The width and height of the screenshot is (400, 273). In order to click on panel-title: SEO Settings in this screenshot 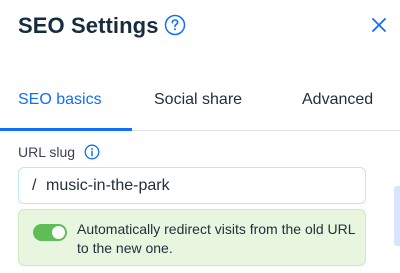, I will do `click(88, 25)`.